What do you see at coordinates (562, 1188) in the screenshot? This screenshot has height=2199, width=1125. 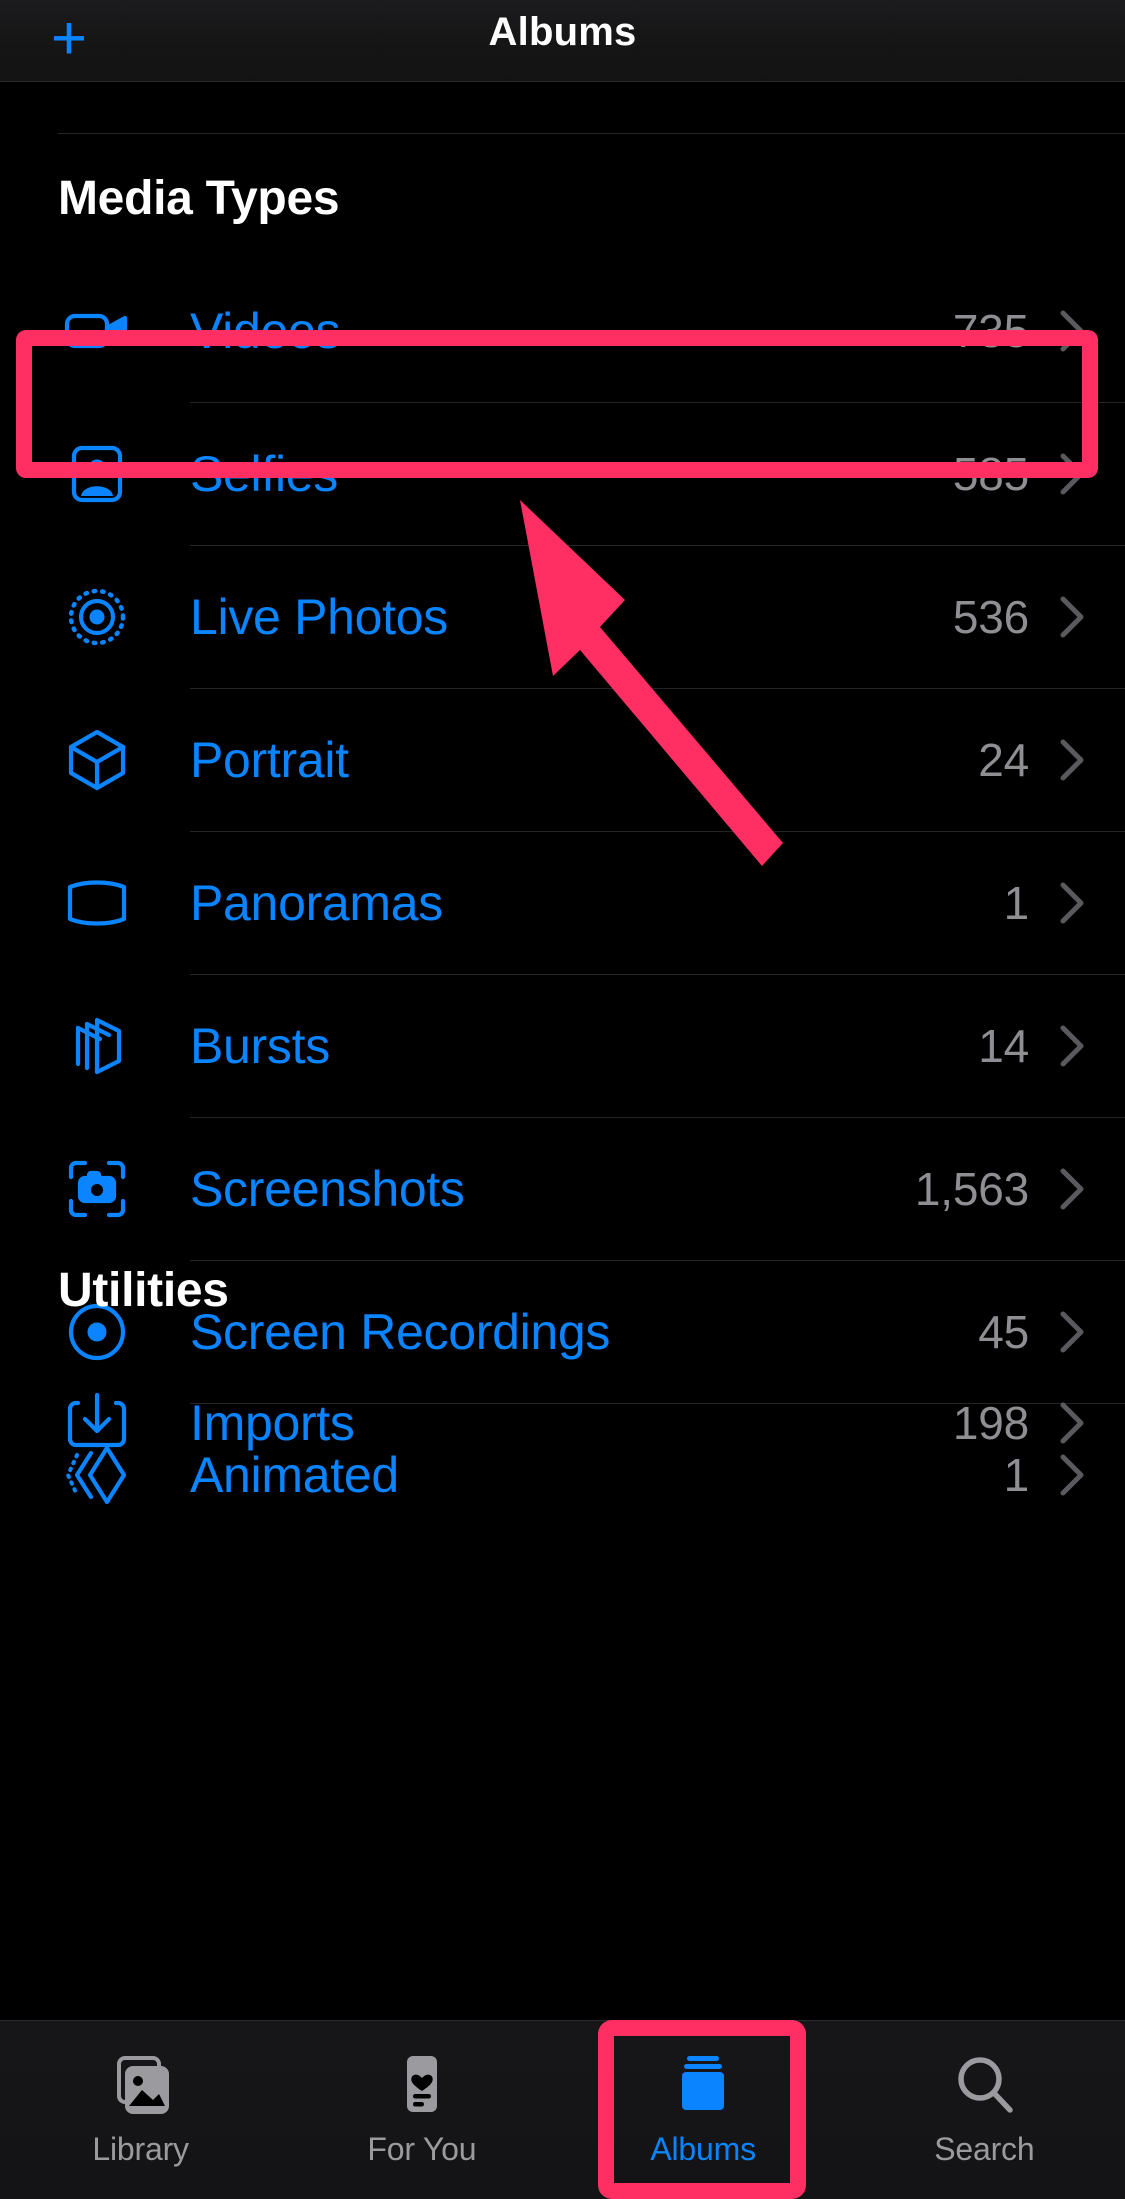 I see `list-row-screenshots: Screenshots 1,563` at bounding box center [562, 1188].